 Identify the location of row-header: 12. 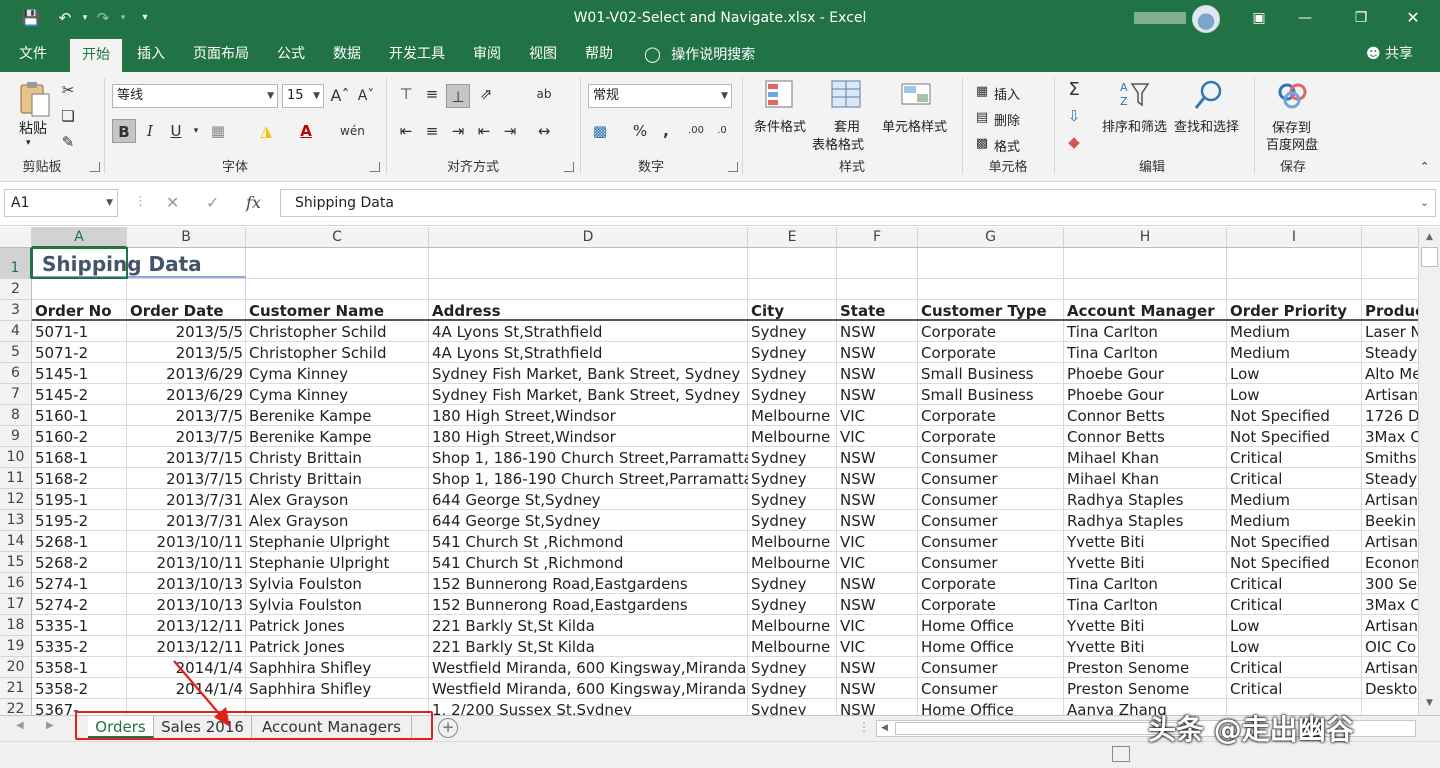
(16, 499).